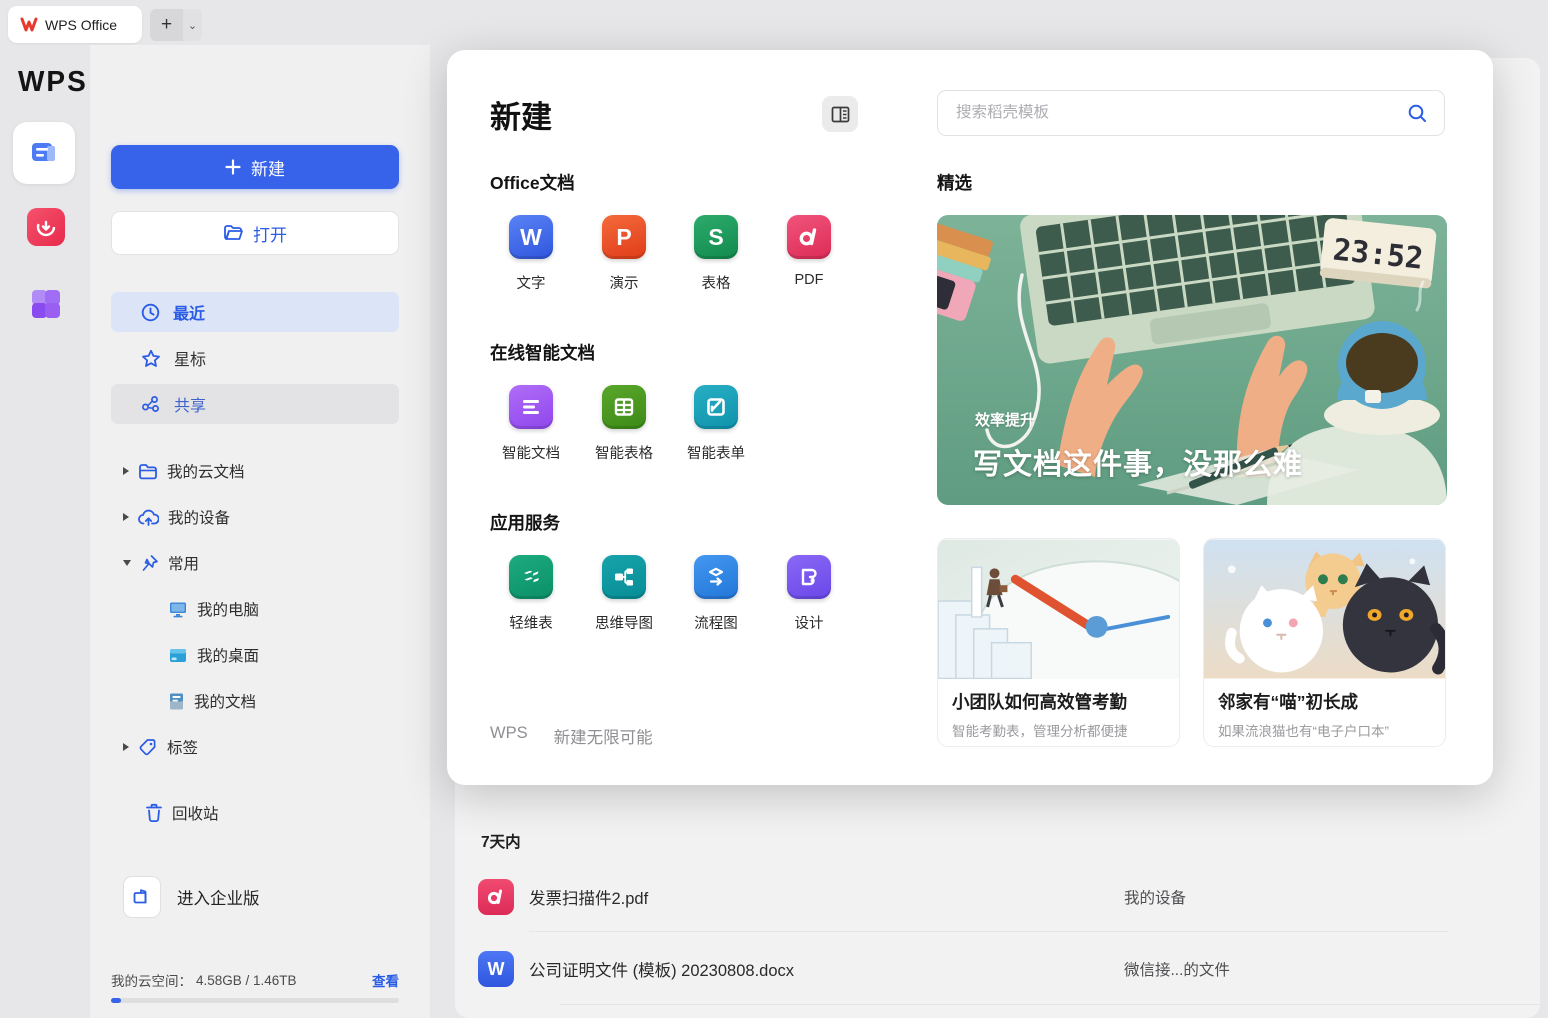 This screenshot has width=1548, height=1018. I want to click on banner-title: 写文档这件事，没那么难, so click(1138, 465).